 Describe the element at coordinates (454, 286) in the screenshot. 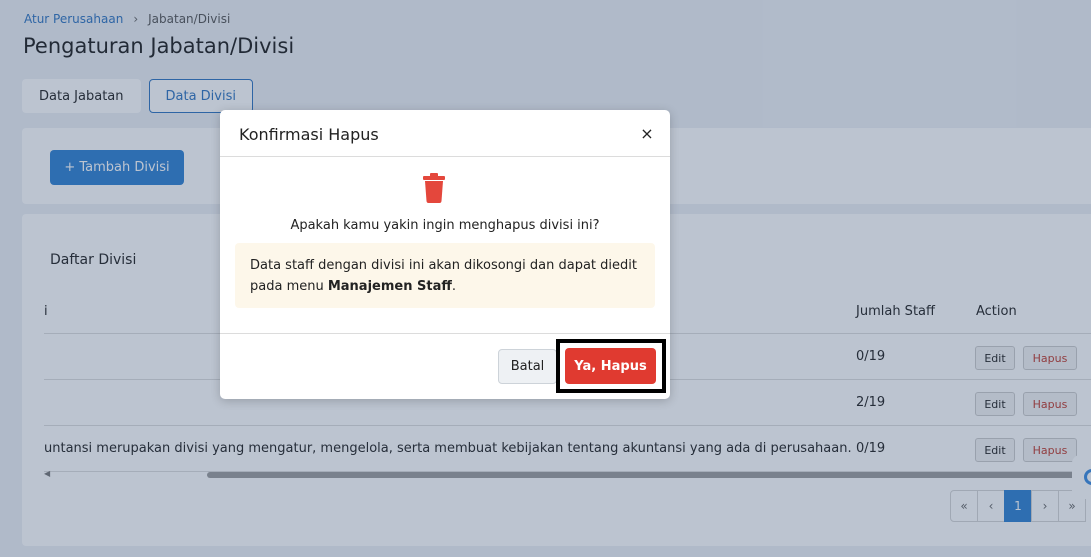

I see `notice-end: .` at that location.